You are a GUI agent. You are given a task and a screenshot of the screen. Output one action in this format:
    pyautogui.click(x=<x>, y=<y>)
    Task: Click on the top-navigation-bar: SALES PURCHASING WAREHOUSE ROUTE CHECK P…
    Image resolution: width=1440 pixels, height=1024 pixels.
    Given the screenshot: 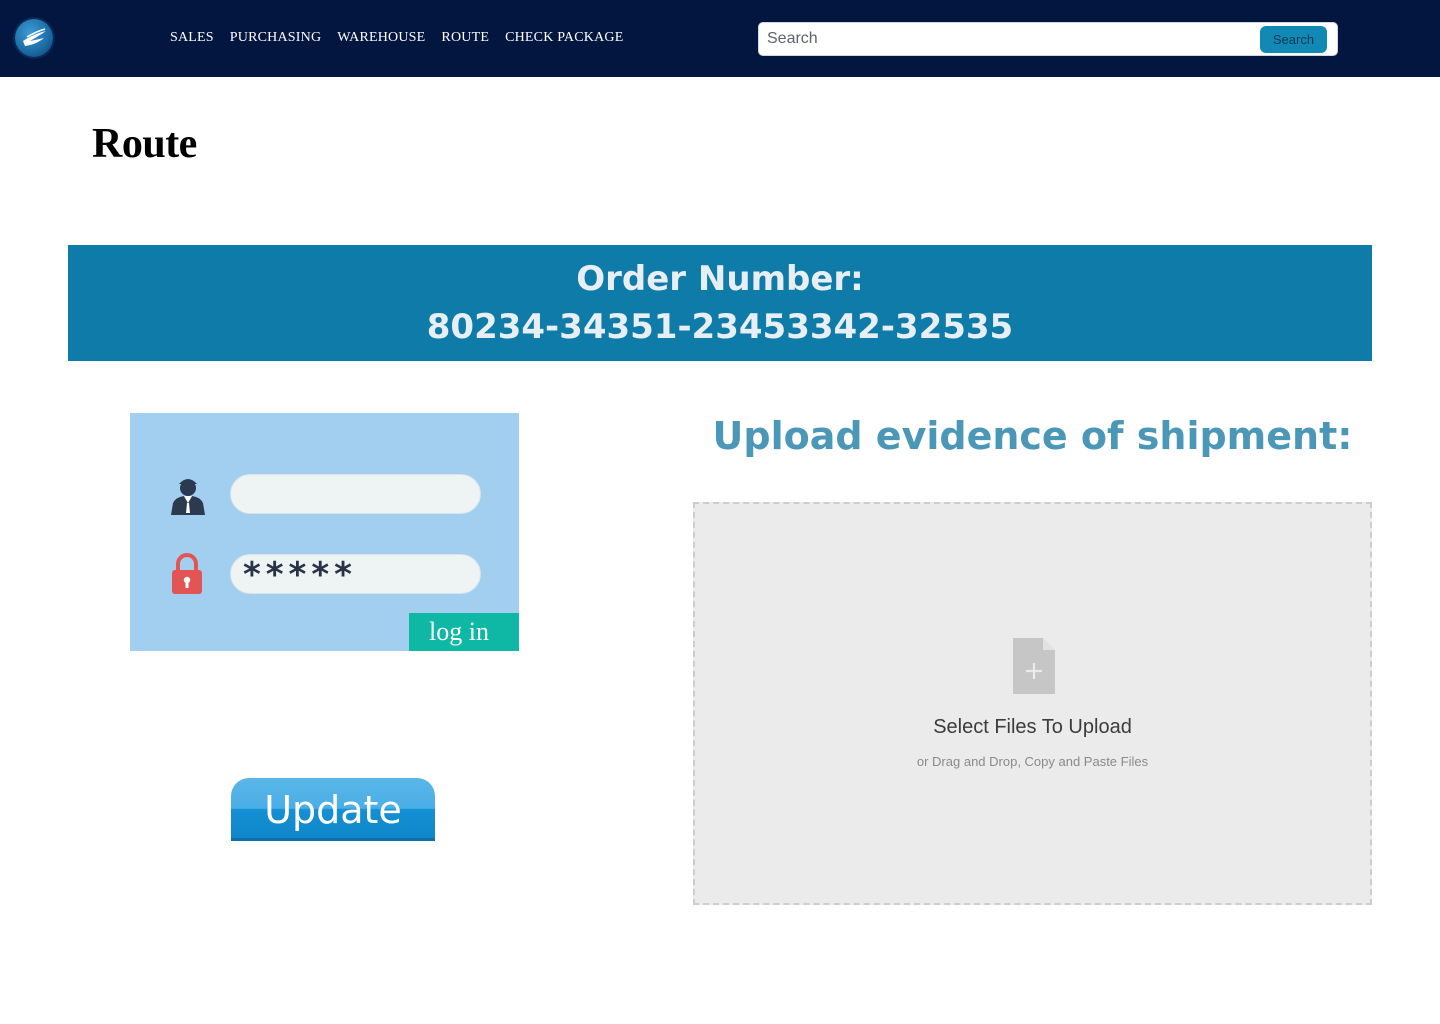 What is the action you would take?
    pyautogui.click(x=720, y=38)
    